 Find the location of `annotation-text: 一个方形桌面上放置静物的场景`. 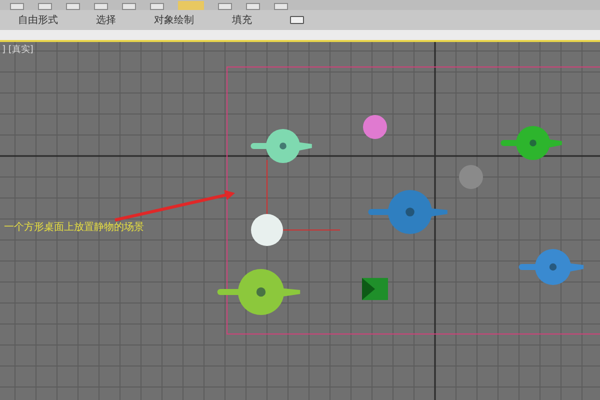

annotation-text: 一个方形桌面上放置静物的场景 is located at coordinates (74, 227).